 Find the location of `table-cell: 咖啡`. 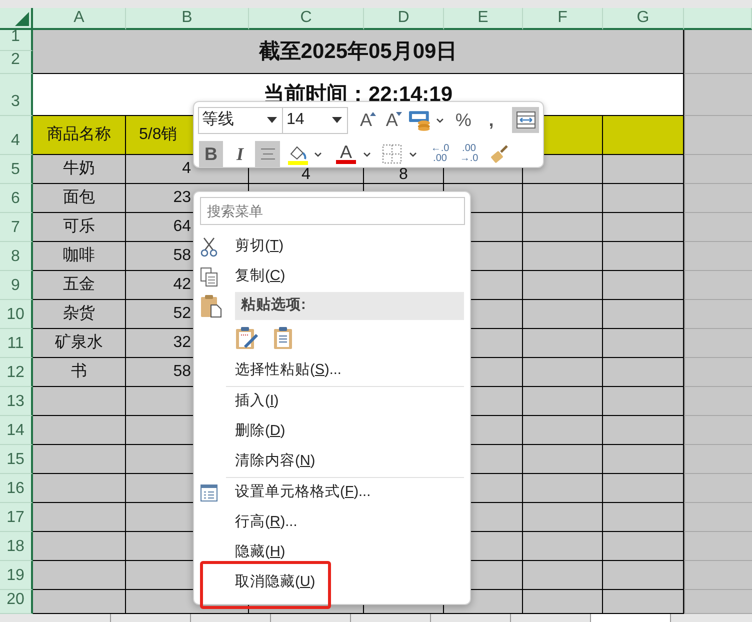

table-cell: 咖啡 is located at coordinates (79, 256).